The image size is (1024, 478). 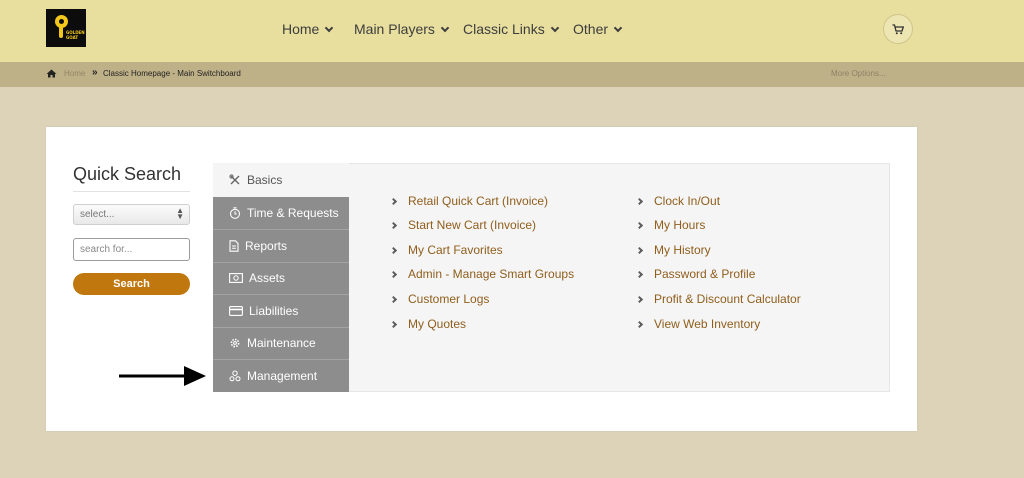 I want to click on tab-liabilities: Liabilities, so click(x=281, y=311).